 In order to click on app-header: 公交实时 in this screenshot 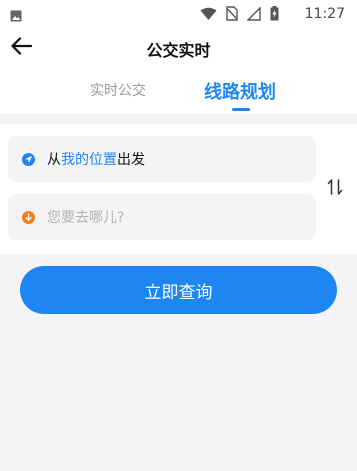, I will do `click(178, 48)`.